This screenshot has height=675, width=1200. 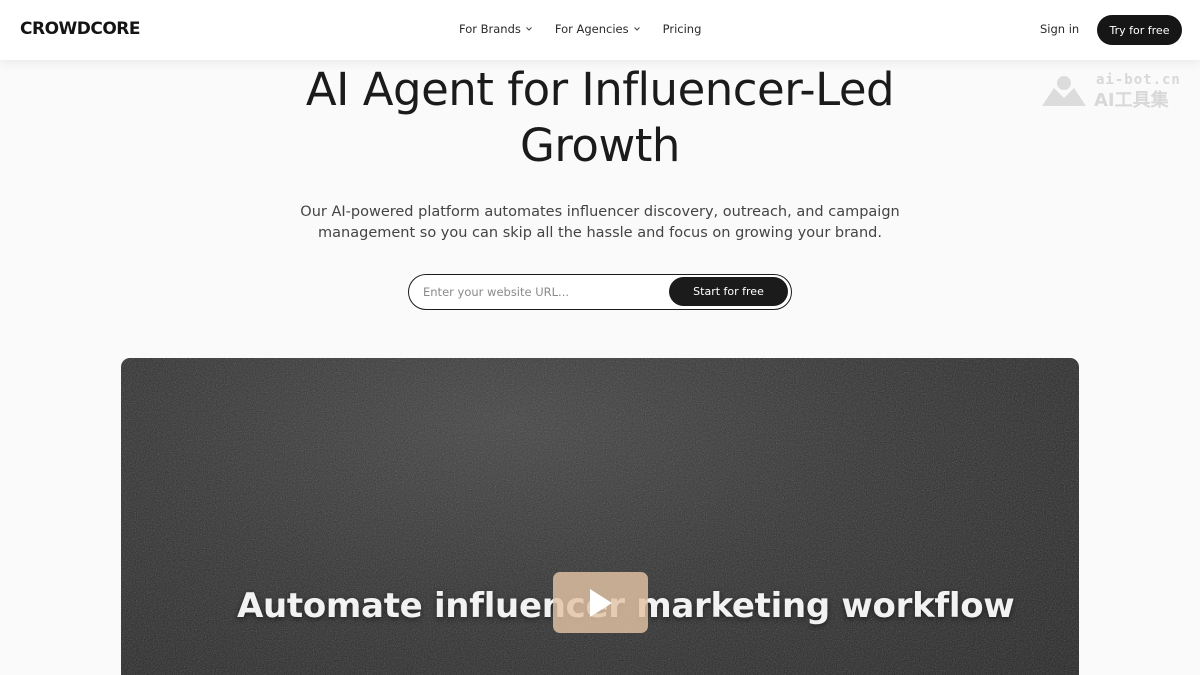 I want to click on nav-links: For Brands For Agencies Pricing, so click(x=580, y=29).